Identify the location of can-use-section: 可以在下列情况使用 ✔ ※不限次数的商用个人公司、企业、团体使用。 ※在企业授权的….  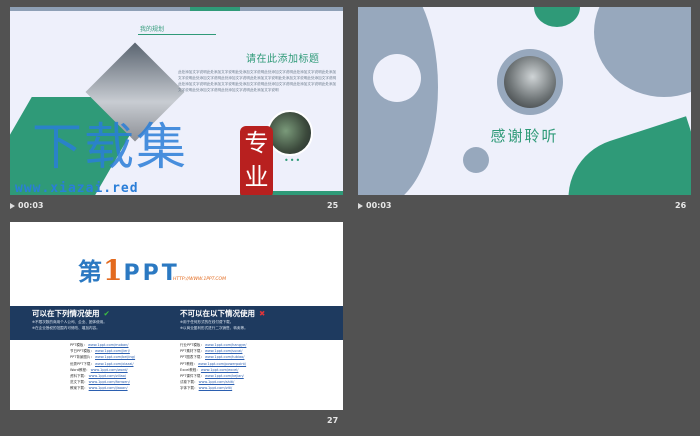
(71, 319).